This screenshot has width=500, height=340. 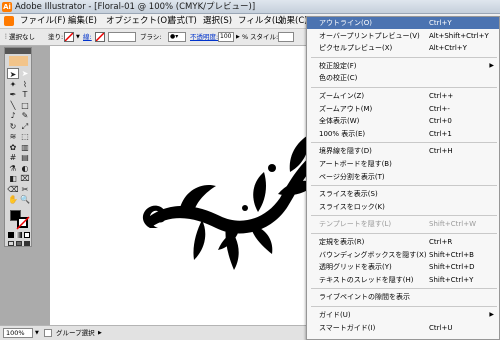 I want to click on status-menu-arrow-icon: ▶, so click(x=100, y=333).